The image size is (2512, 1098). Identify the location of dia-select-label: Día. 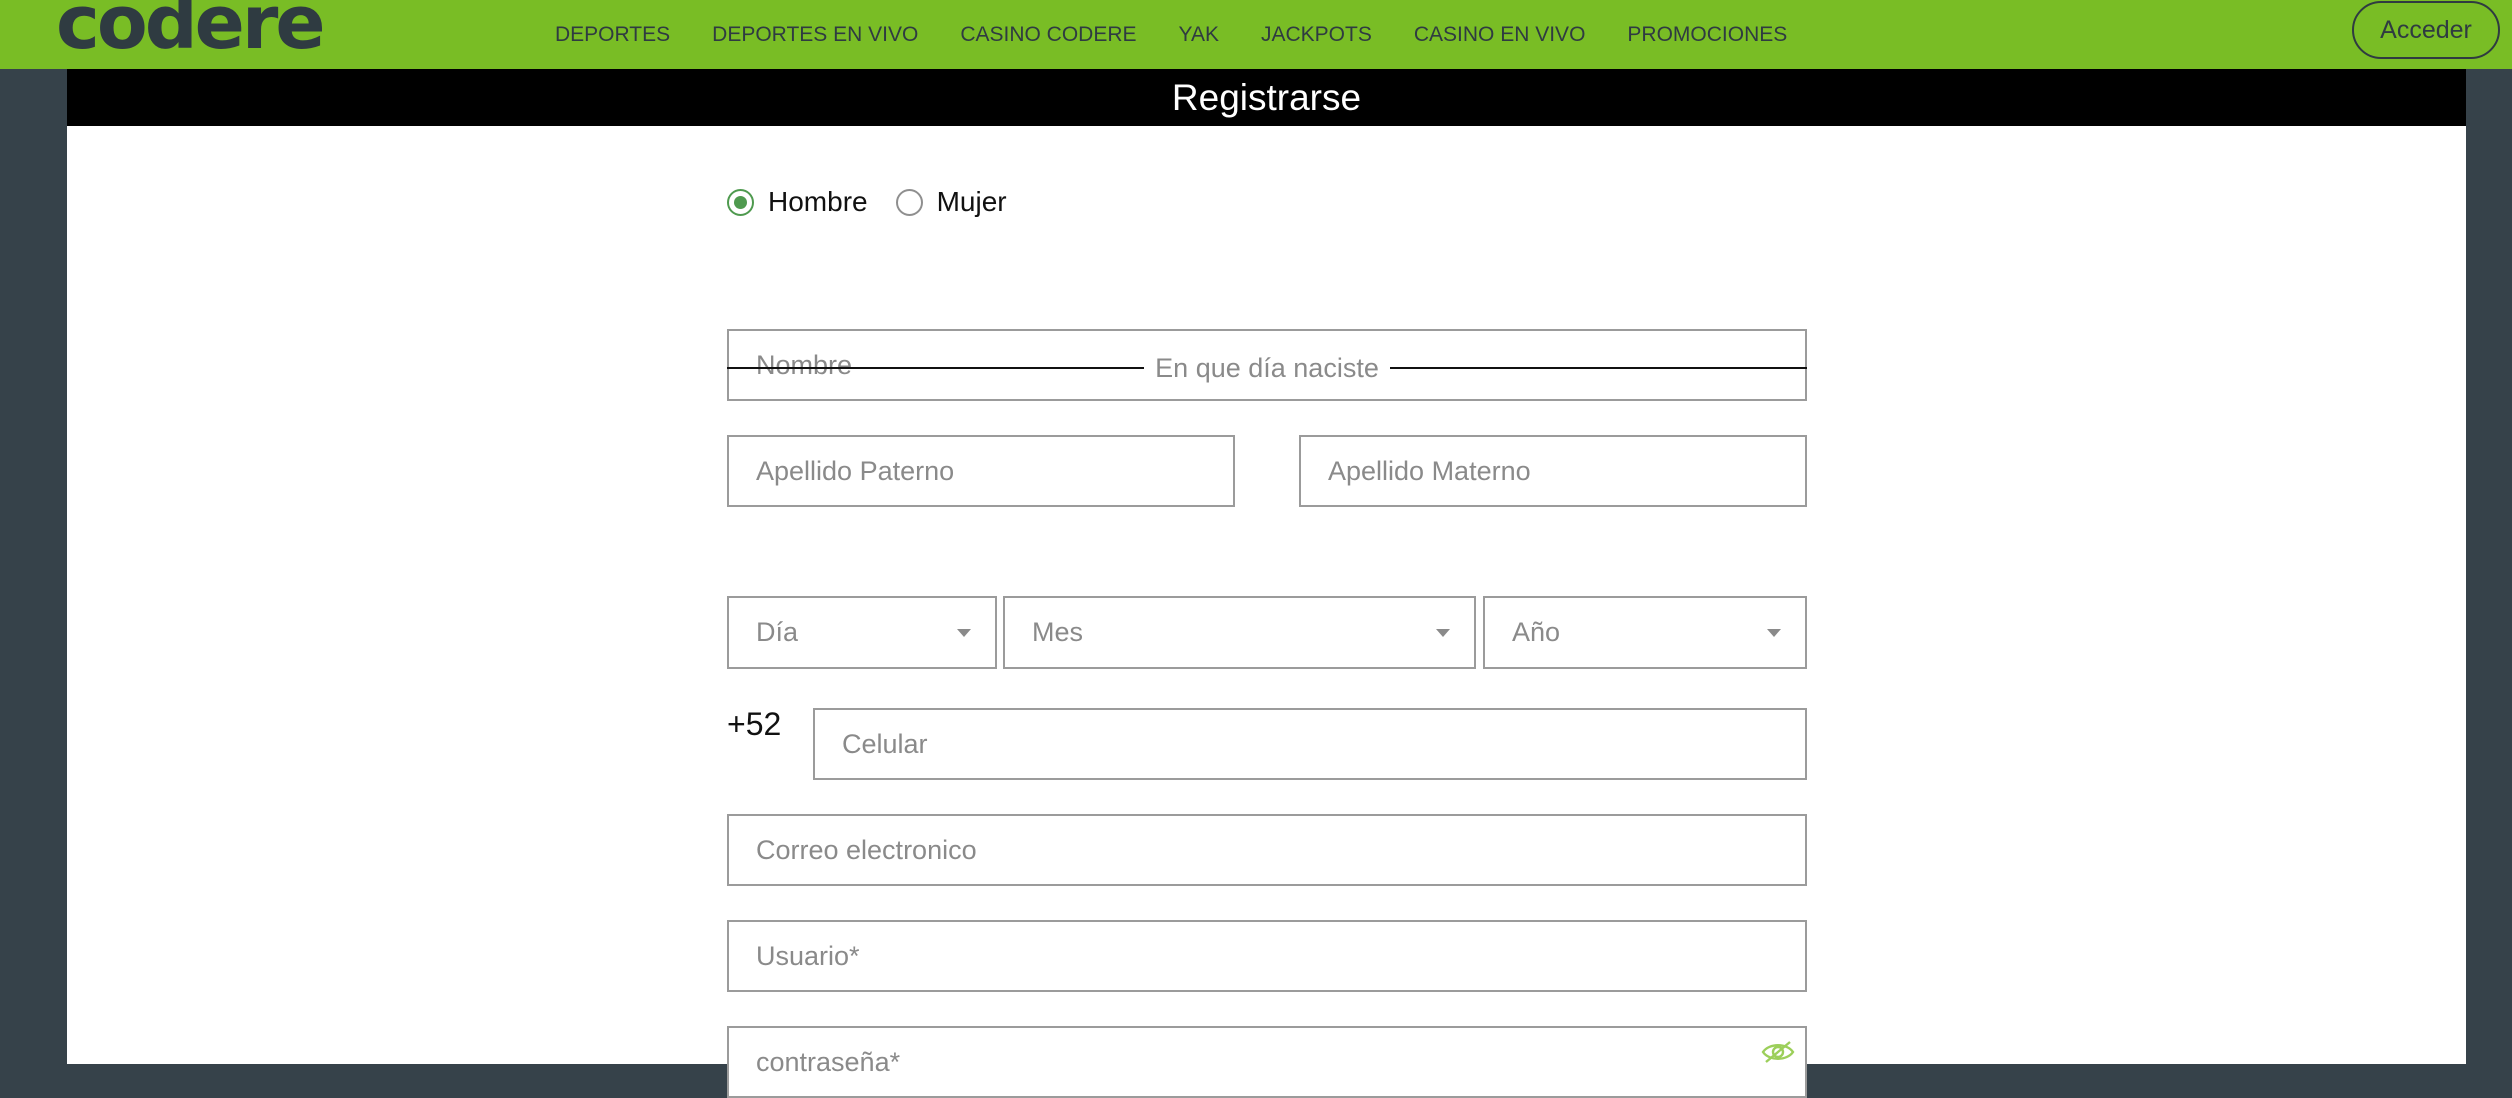
(777, 632).